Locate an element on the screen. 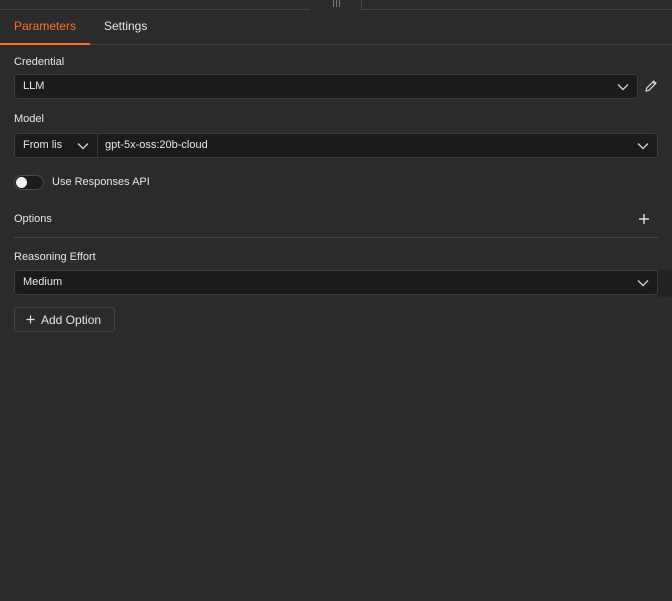  model-mode-select: From lis is located at coordinates (56, 145).